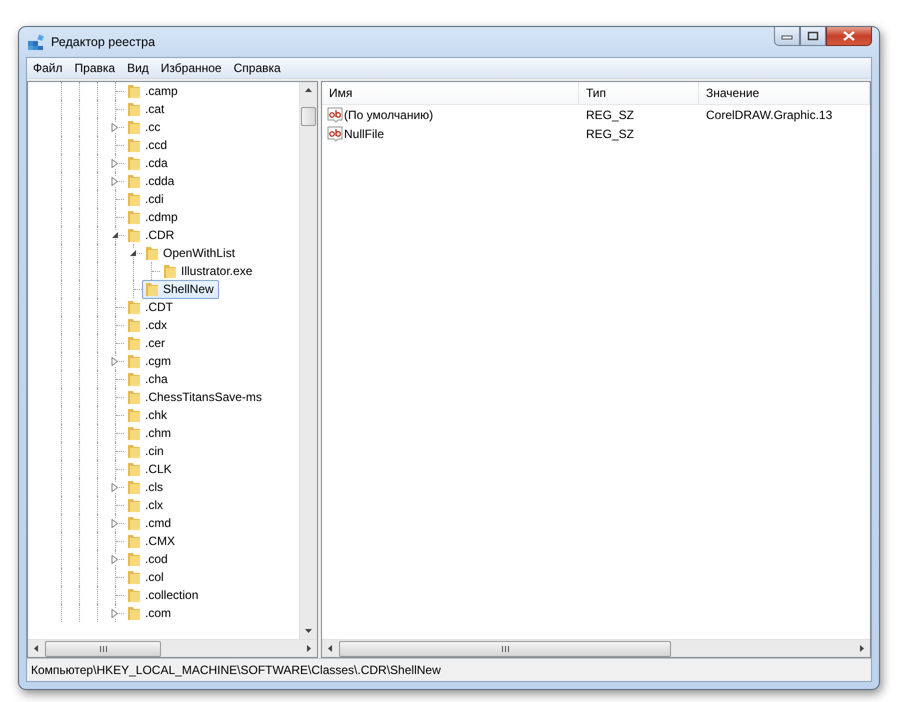  Describe the element at coordinates (191, 68) in the screenshot. I see `menu-item: Избранное` at that location.